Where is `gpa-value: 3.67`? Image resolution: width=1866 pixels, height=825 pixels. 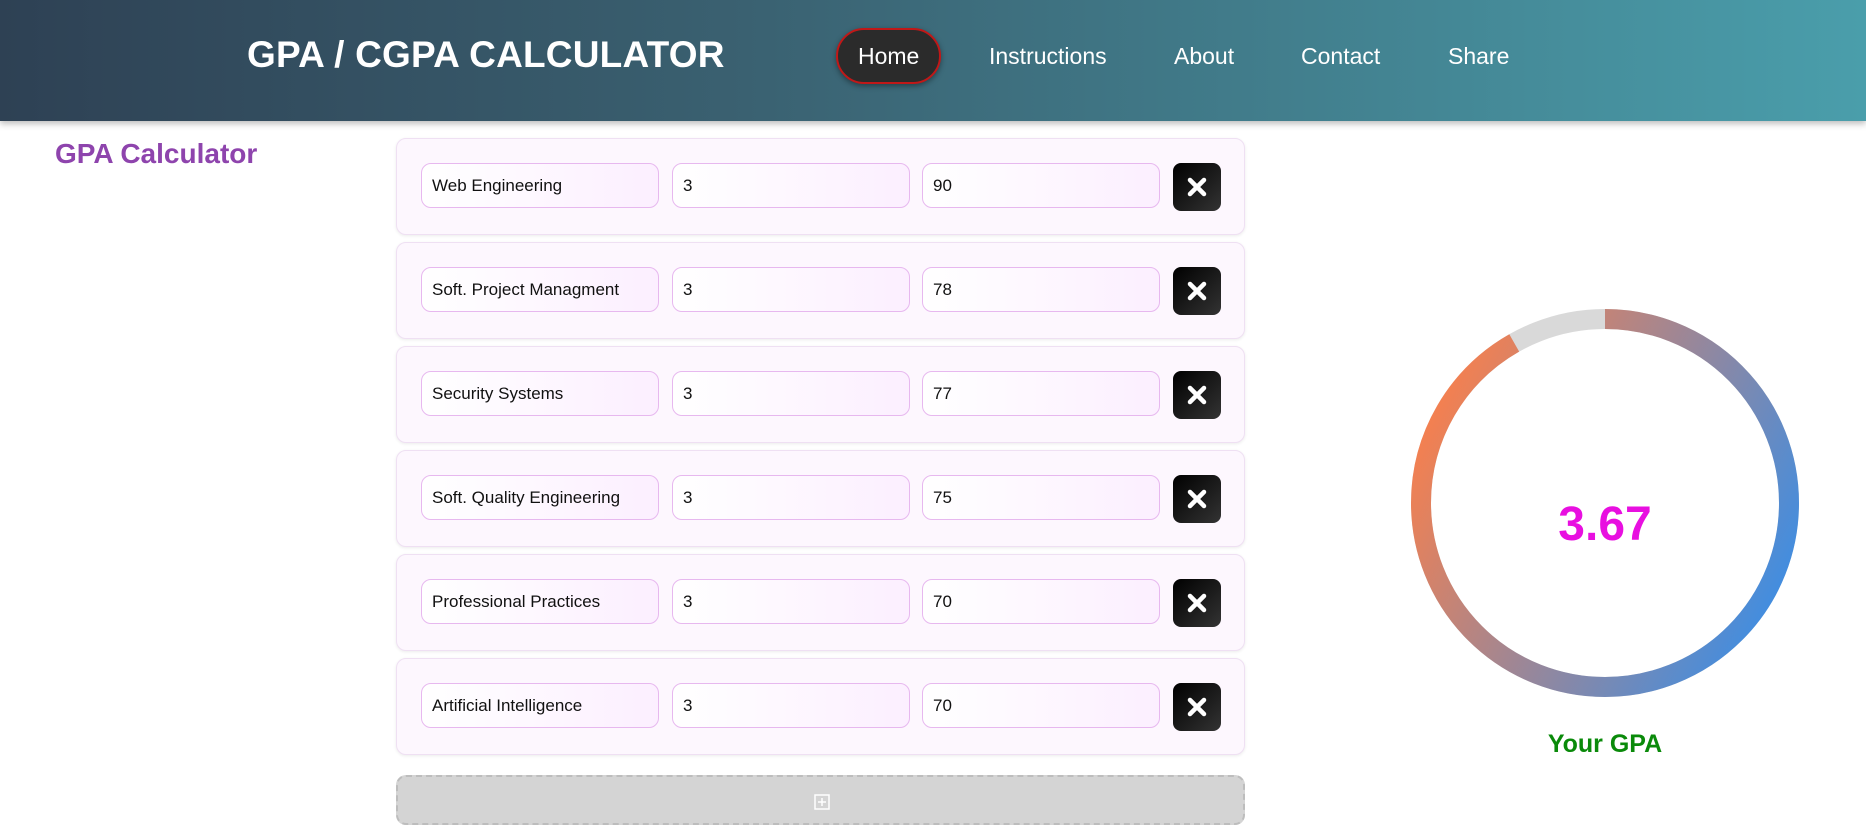
gpa-value: 3.67 is located at coordinates (1605, 524).